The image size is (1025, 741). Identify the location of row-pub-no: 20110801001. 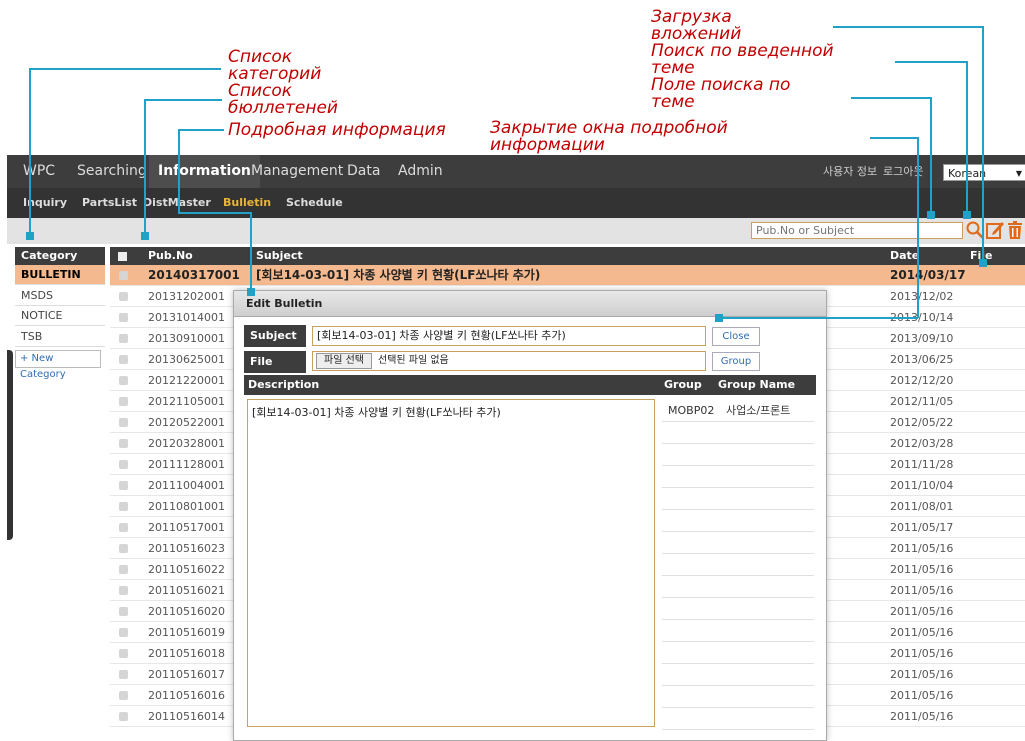
(186, 506).